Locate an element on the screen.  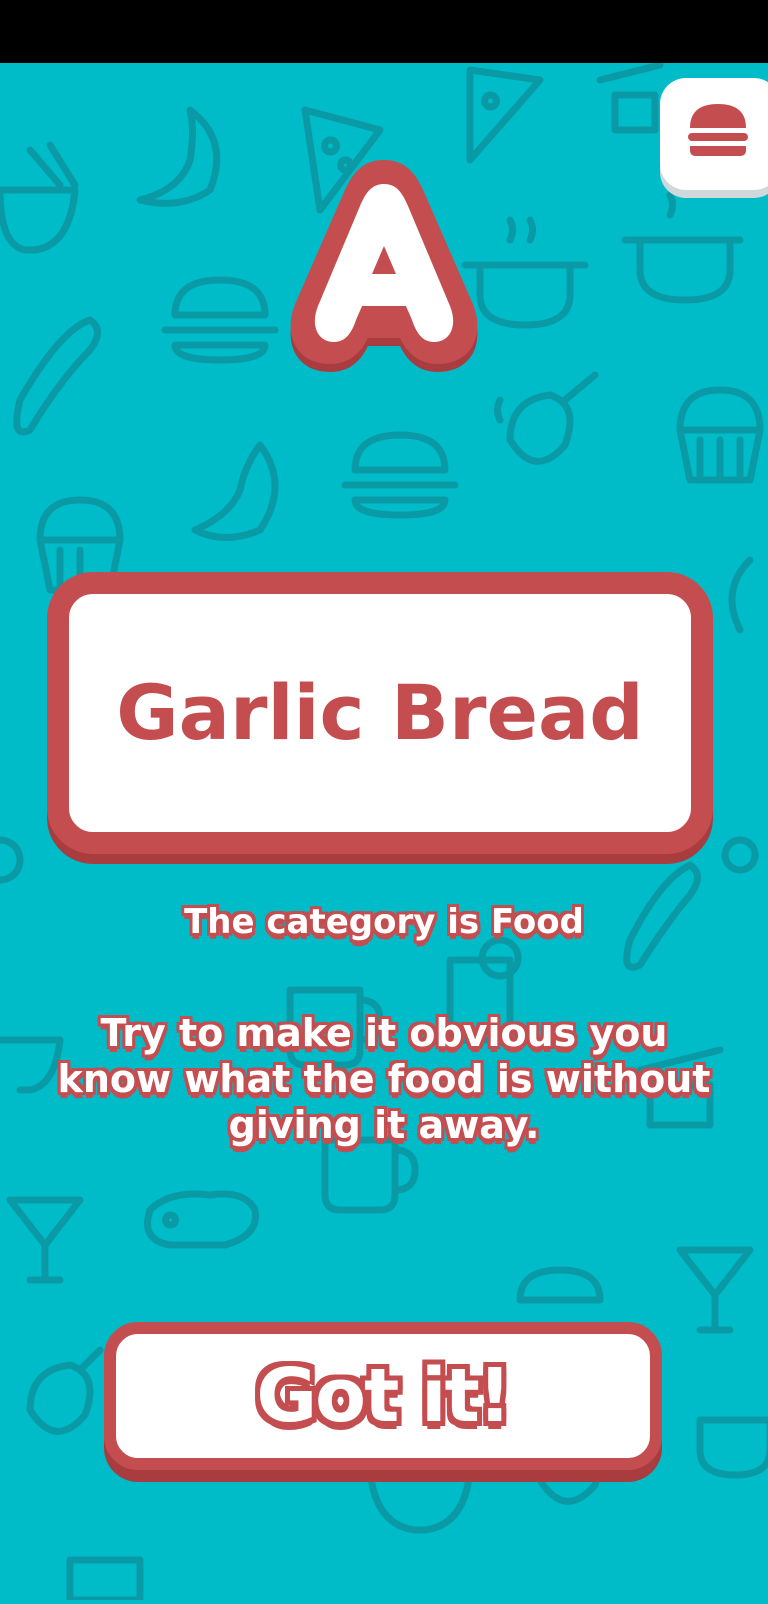
letter-badge: A is located at coordinates (384, 270).